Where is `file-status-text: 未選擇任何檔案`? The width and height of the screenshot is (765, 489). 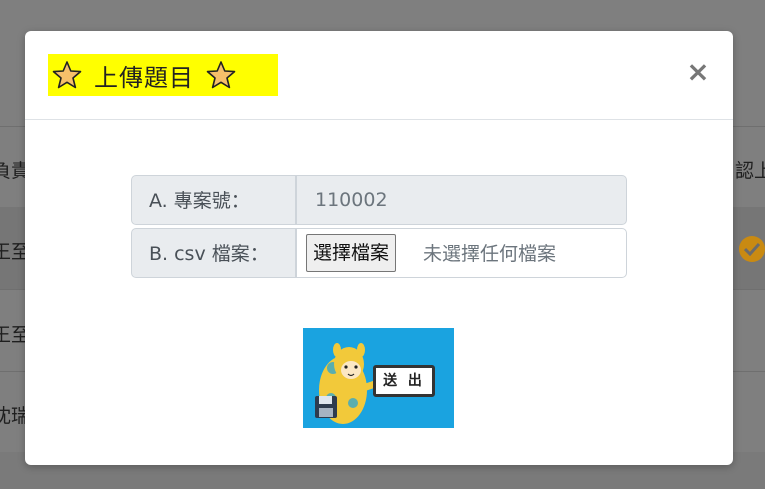
file-status-text: 未選擇任何檔案 is located at coordinates (490, 254).